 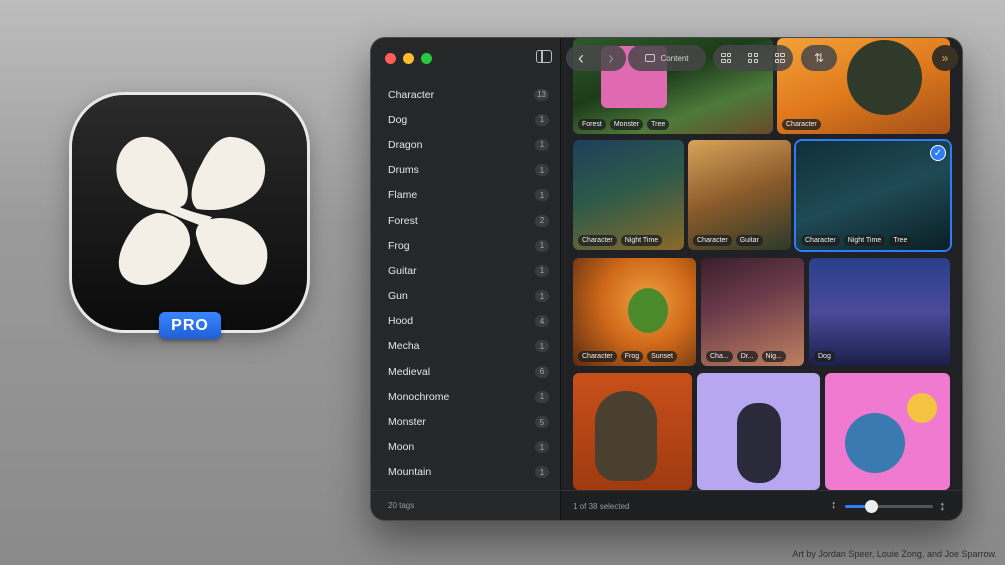 What do you see at coordinates (466, 170) in the screenshot?
I see `sidebar-item-drums: Drums 1` at bounding box center [466, 170].